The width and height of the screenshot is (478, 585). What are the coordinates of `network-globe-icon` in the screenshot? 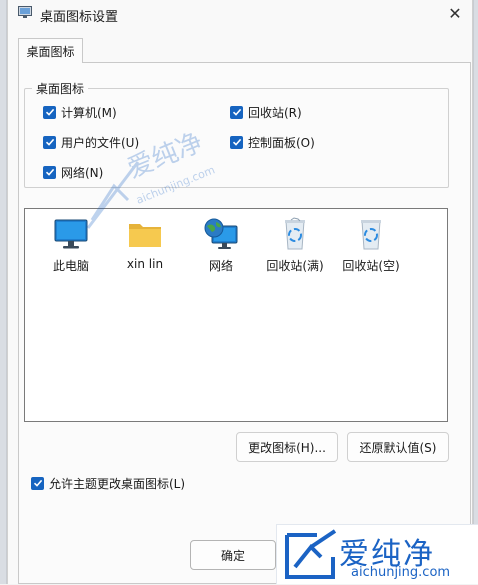 It's located at (221, 234).